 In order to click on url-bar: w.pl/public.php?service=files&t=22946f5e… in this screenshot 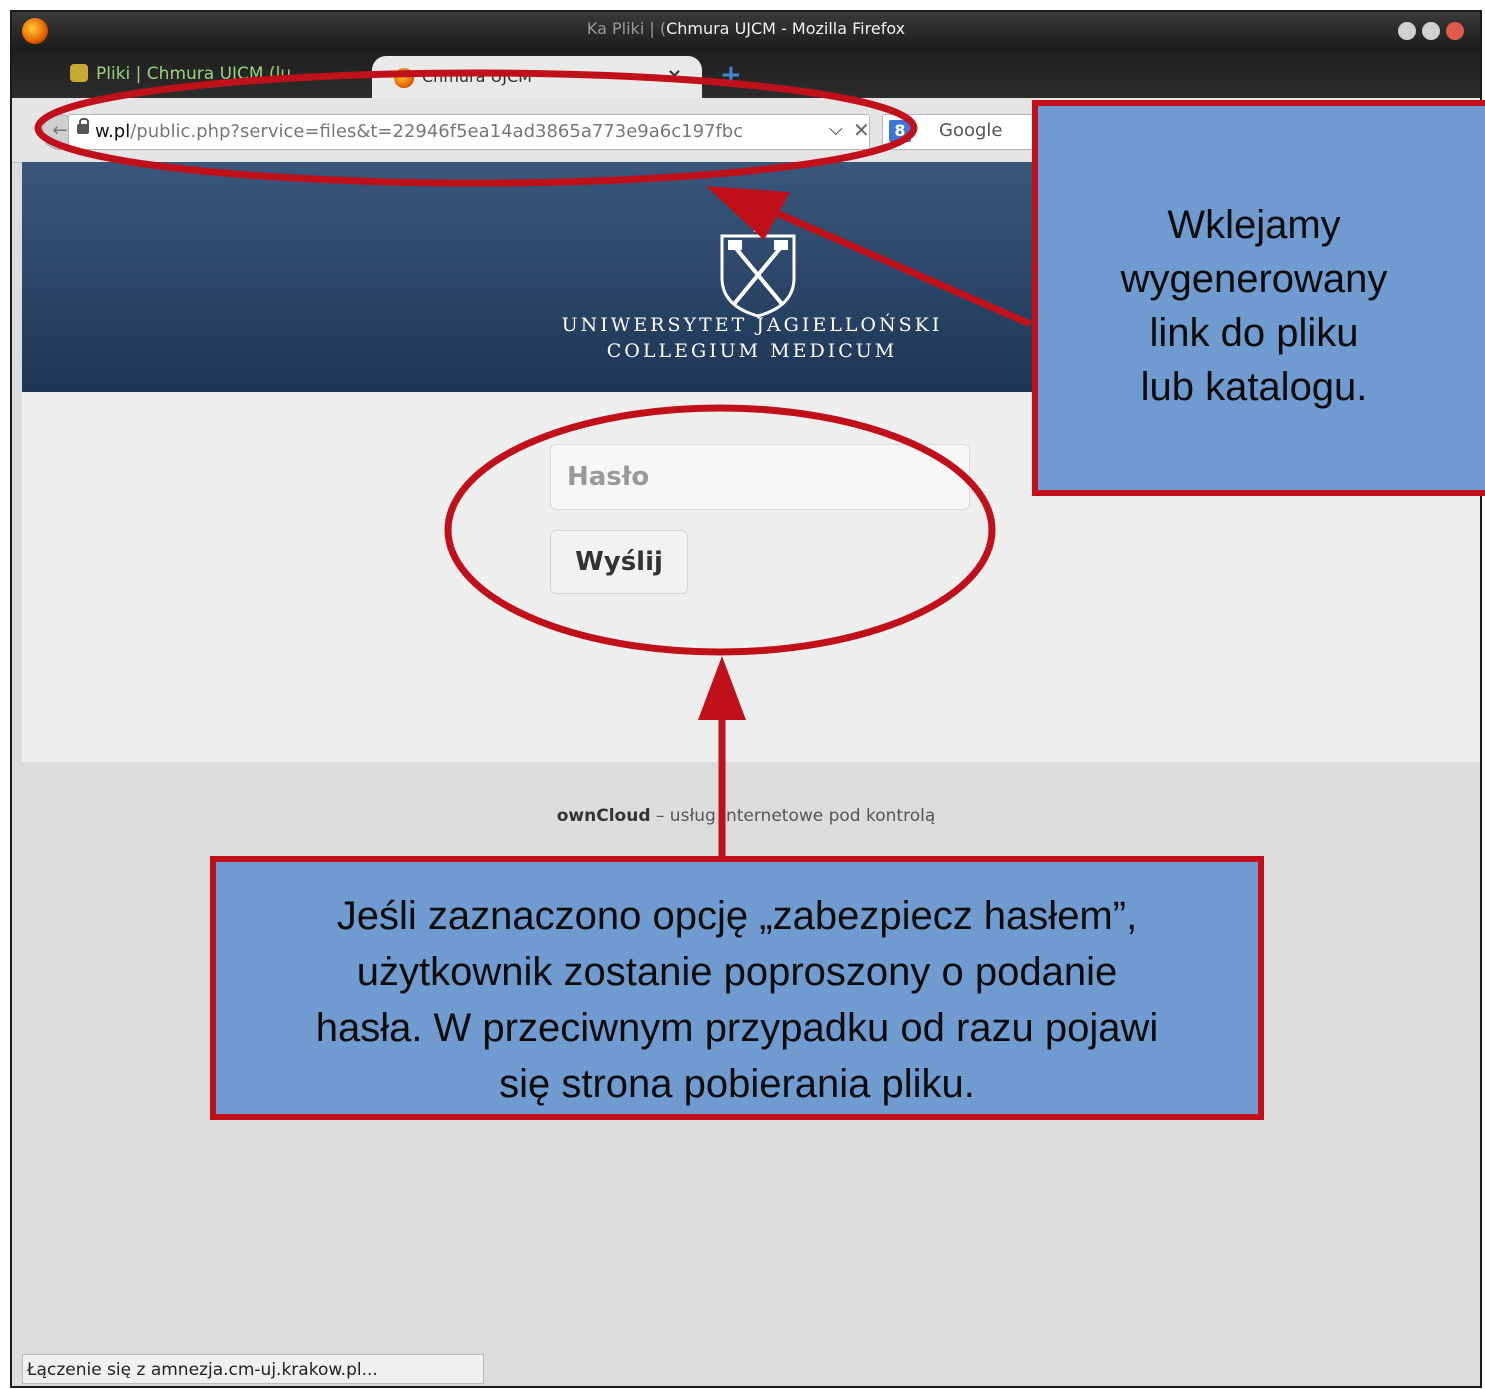, I will do `click(469, 132)`.